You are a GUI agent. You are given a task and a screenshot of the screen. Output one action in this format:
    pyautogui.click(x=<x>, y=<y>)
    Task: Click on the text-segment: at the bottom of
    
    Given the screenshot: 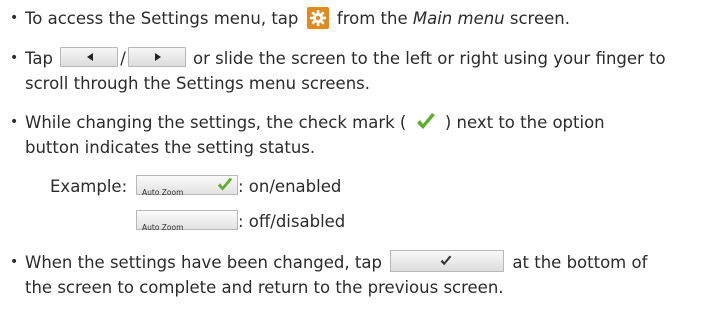 What is the action you would take?
    pyautogui.click(x=577, y=262)
    